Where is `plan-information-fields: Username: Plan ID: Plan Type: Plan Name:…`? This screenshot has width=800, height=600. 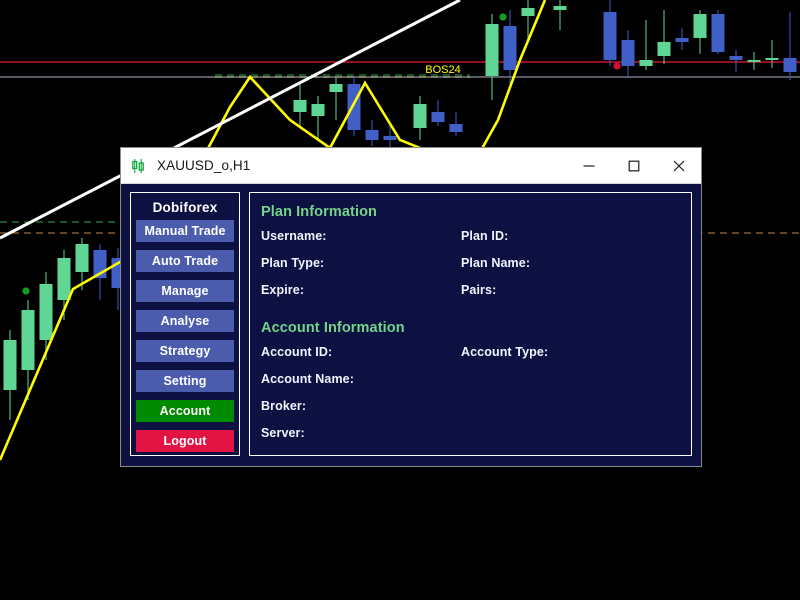
plan-information-fields: Username: Plan ID: Plan Type: Plan Name:… is located at coordinates (470, 263).